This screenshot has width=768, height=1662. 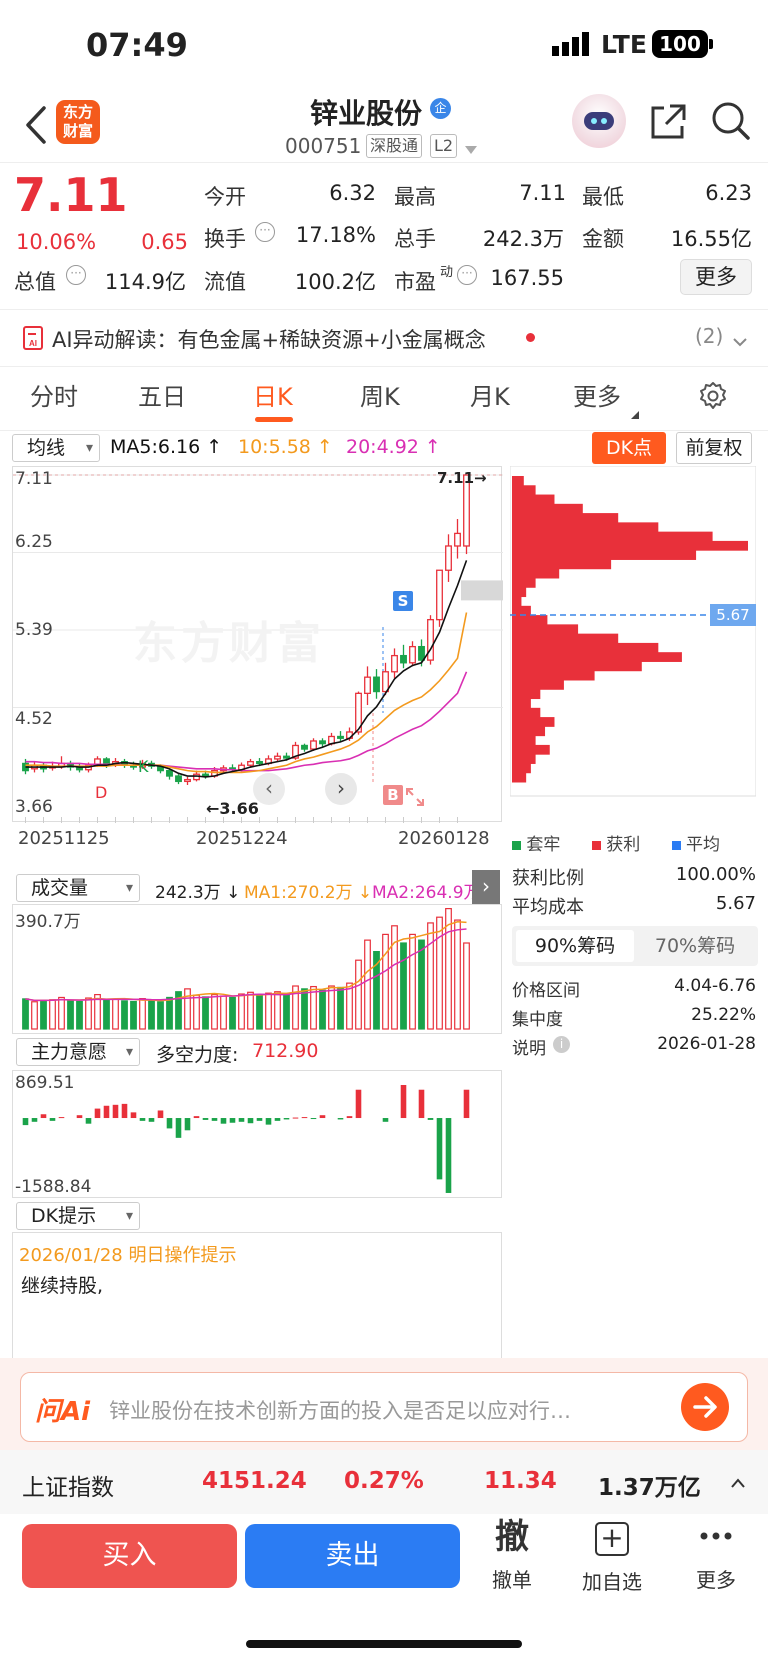 What do you see at coordinates (716, 1541) in the screenshot?
I see `ellipsis-icon` at bounding box center [716, 1541].